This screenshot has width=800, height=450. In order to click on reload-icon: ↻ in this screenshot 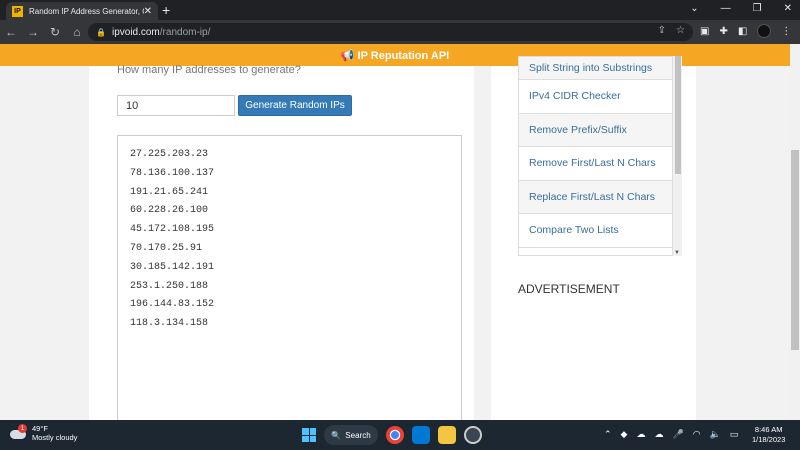, I will do `click(55, 32)`.